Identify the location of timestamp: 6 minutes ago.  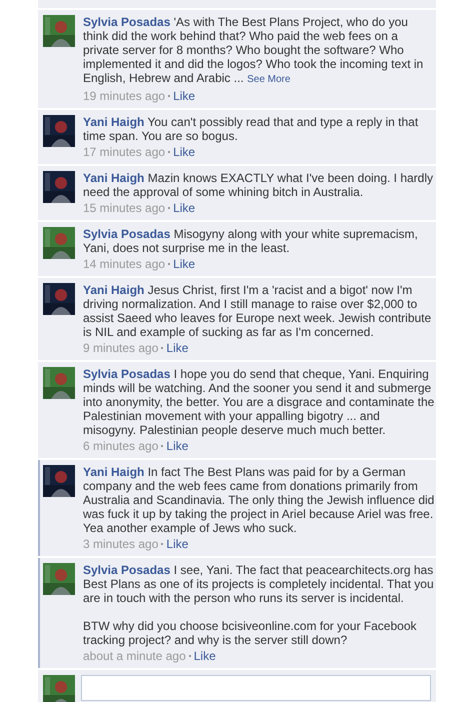
(120, 446).